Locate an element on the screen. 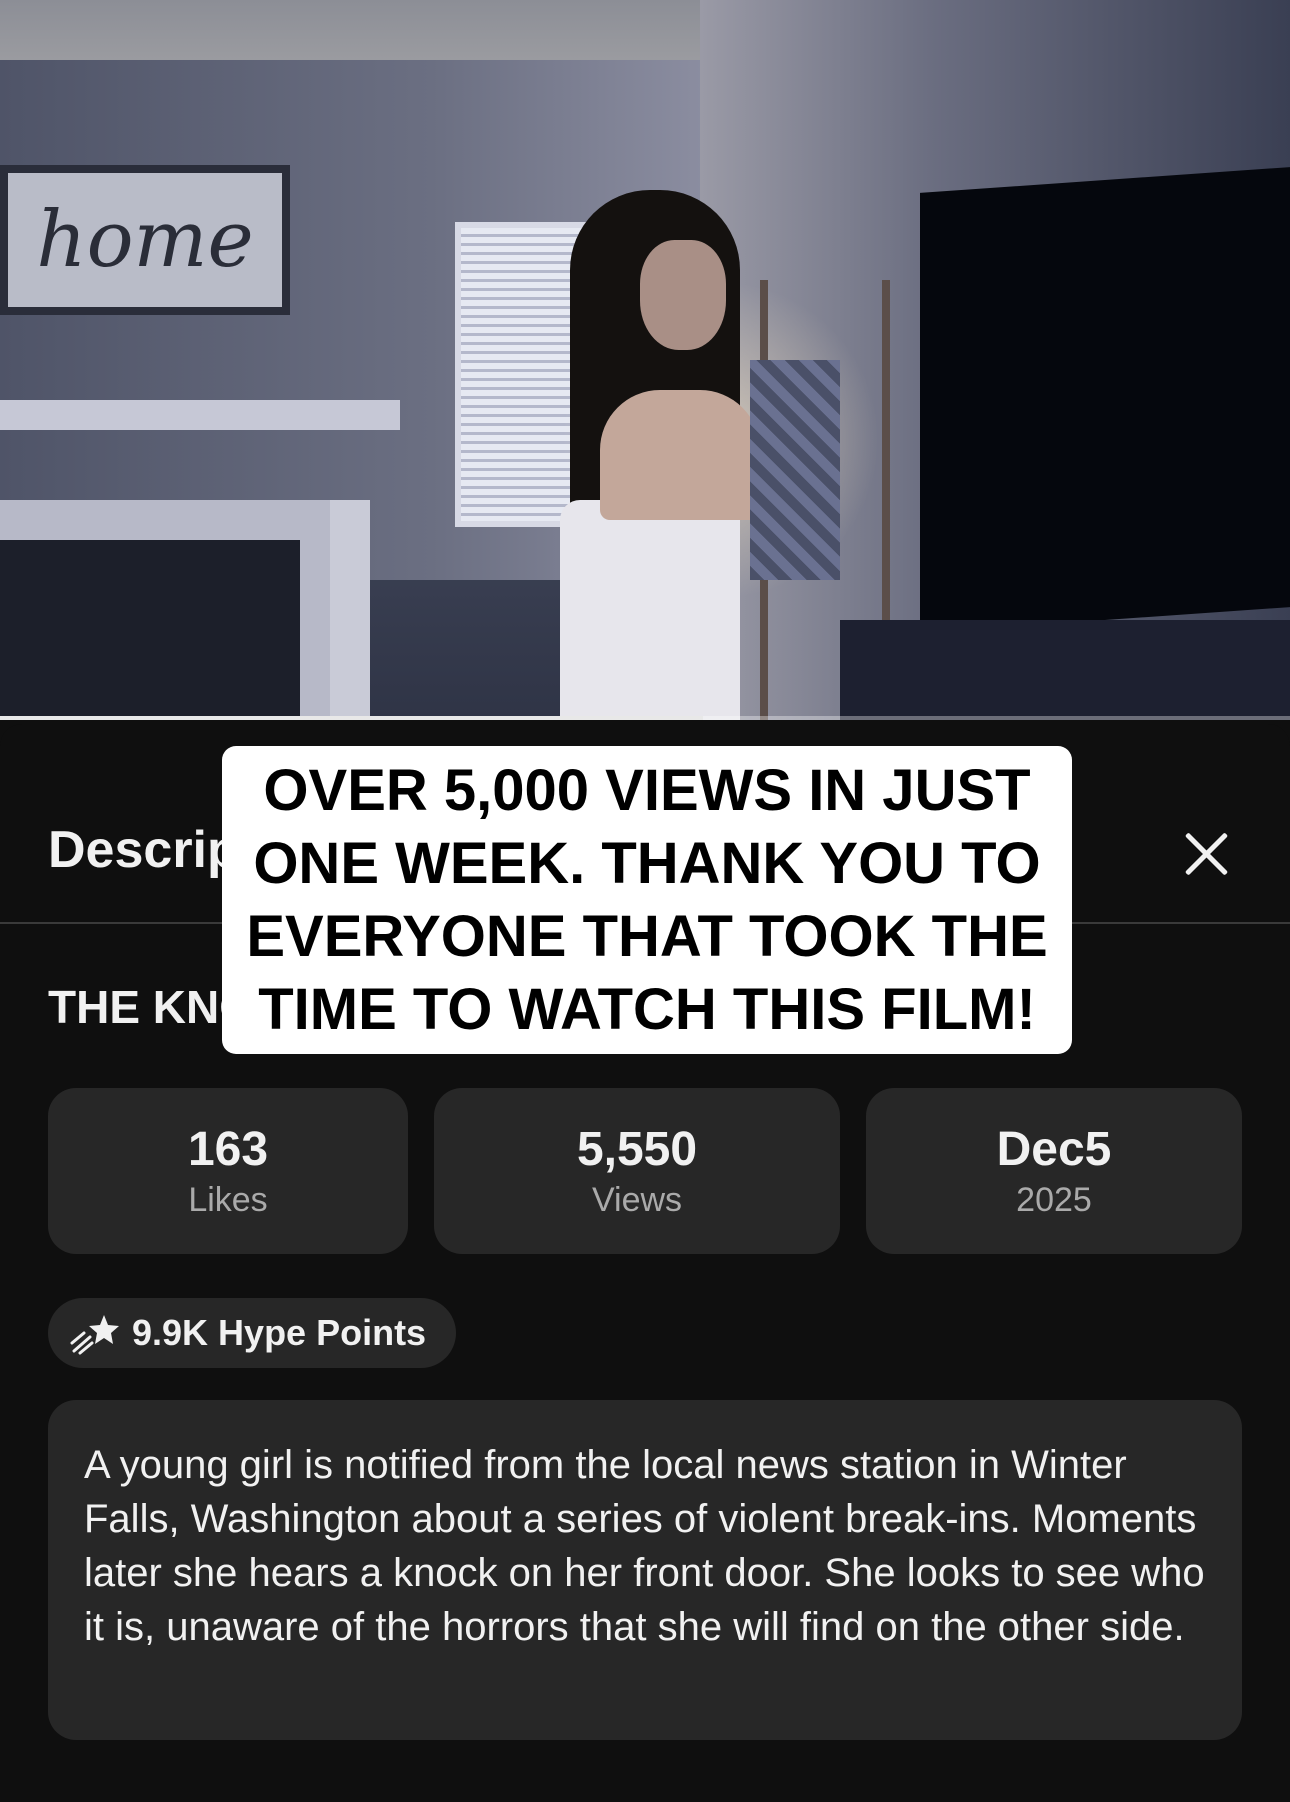 This screenshot has height=1802, width=1290. tv-console is located at coordinates (1065, 670).